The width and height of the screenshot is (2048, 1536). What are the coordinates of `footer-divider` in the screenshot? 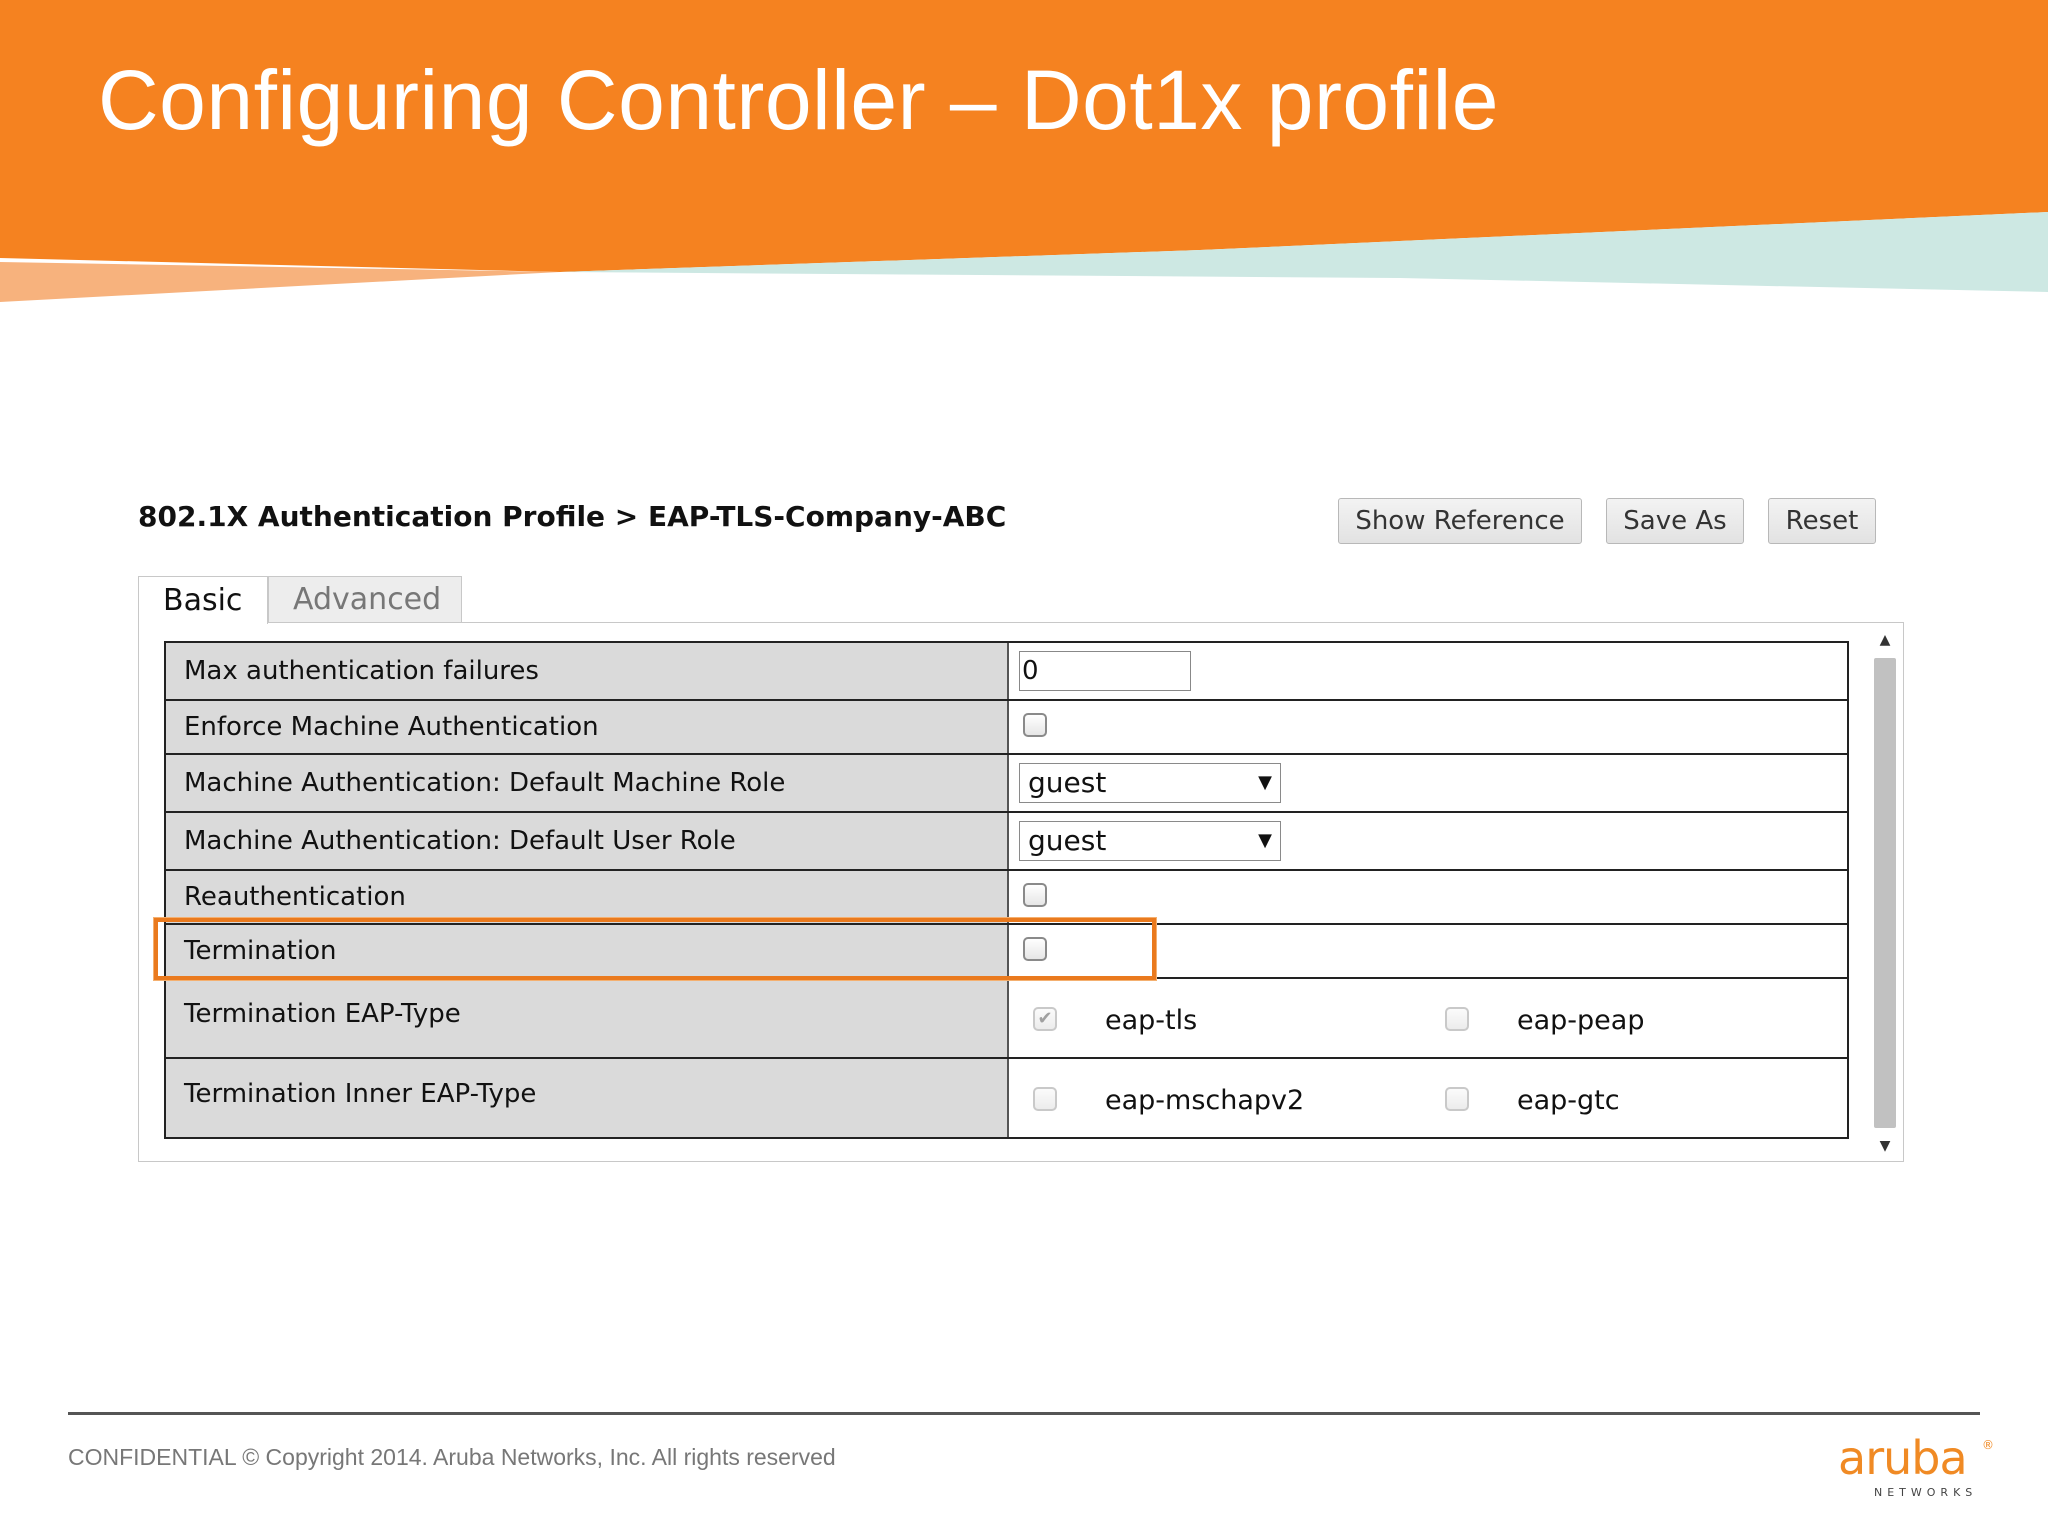 It's located at (1024, 1413).